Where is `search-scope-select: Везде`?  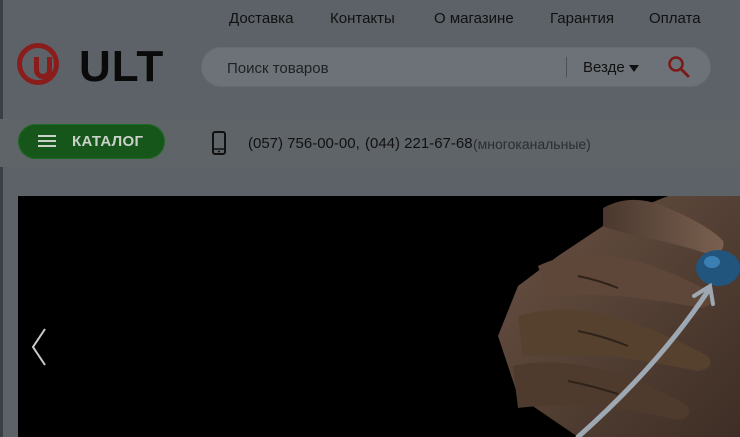
search-scope-select: Везде is located at coordinates (604, 67).